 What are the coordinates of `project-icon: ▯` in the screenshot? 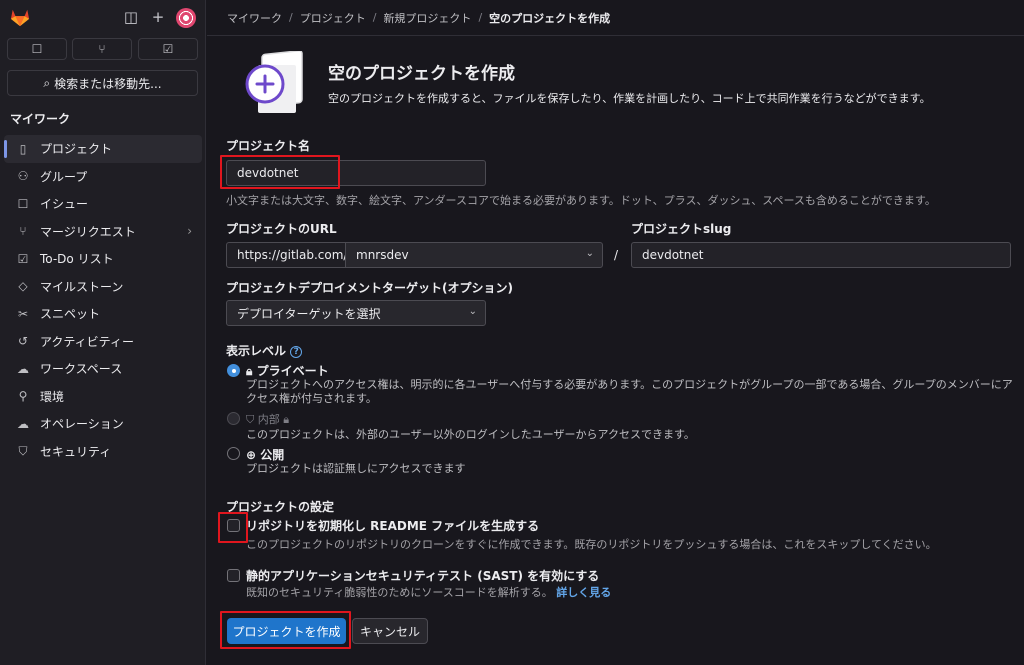 It's located at (23, 148).